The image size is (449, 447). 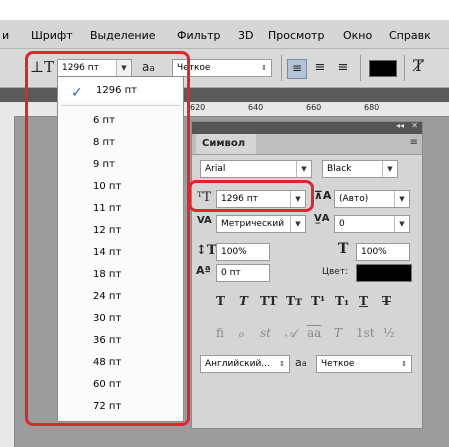 What do you see at coordinates (243, 301) in the screenshot?
I see `faux-italic-button: T` at bounding box center [243, 301].